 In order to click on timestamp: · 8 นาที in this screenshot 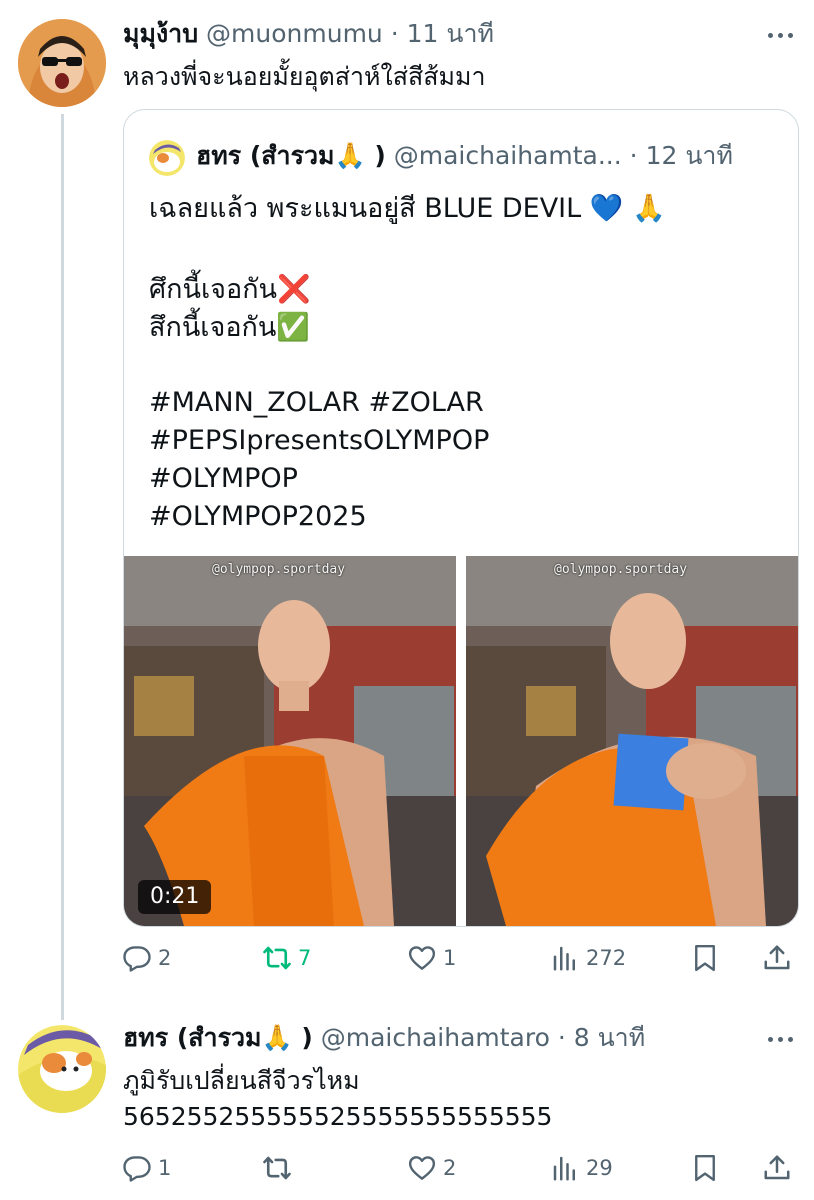, I will do `click(601, 1037)`.